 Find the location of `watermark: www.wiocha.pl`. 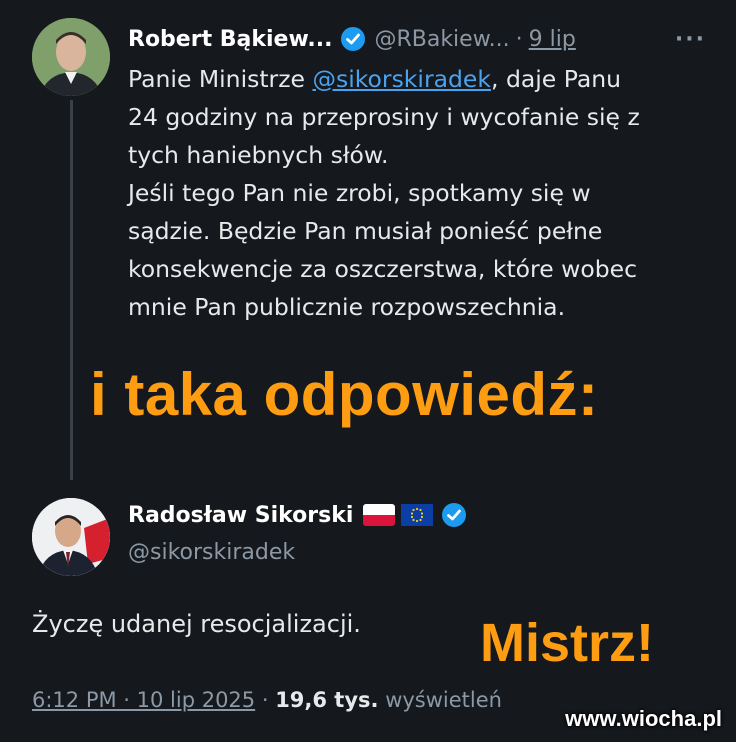

watermark: www.wiocha.pl is located at coordinates (643, 718).